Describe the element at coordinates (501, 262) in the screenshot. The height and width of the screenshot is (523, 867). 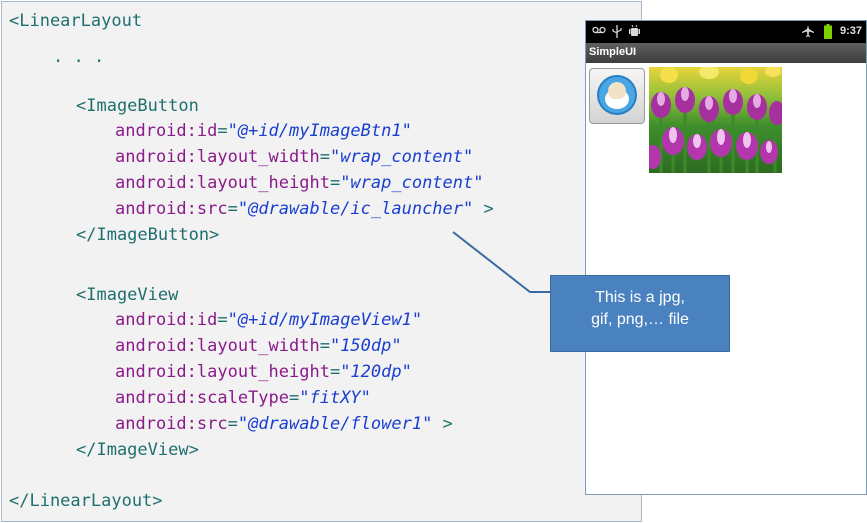
I see `callout-connector` at that location.